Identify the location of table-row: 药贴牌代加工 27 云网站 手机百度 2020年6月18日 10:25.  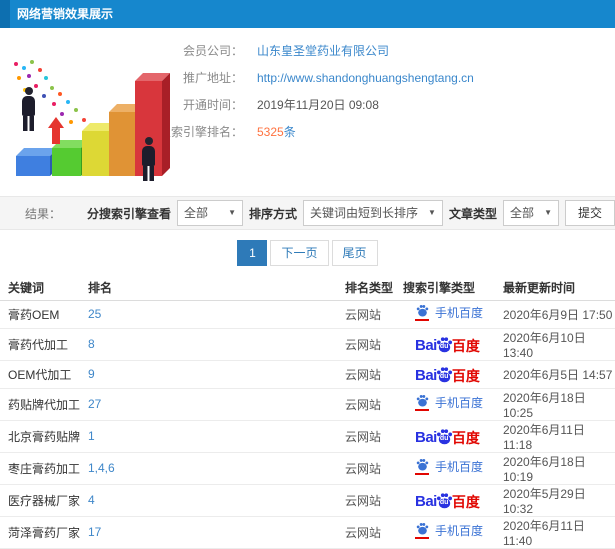
(307, 404).